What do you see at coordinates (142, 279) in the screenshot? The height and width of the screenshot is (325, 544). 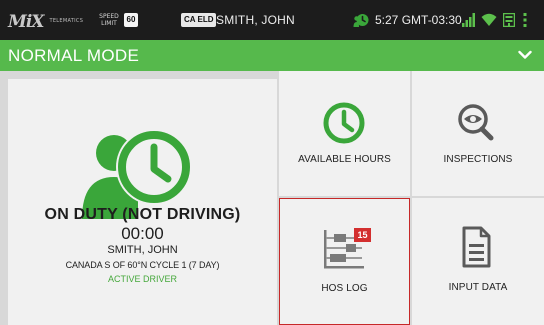 I see `driver-role: ACTIVE DRIVER` at bounding box center [142, 279].